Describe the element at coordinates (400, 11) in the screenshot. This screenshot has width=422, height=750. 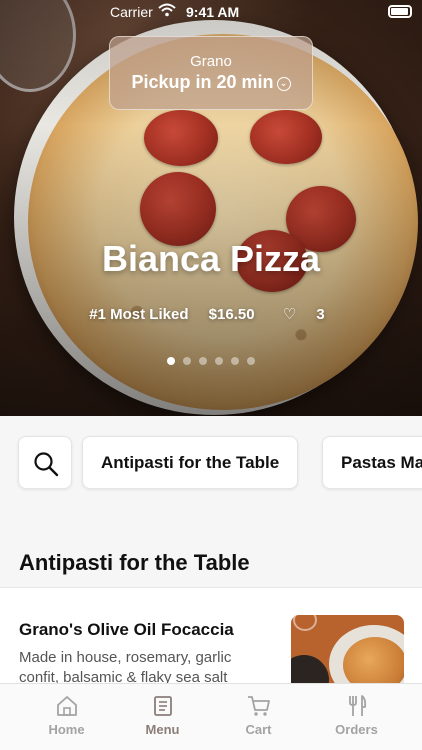
I see `battery-icon` at that location.